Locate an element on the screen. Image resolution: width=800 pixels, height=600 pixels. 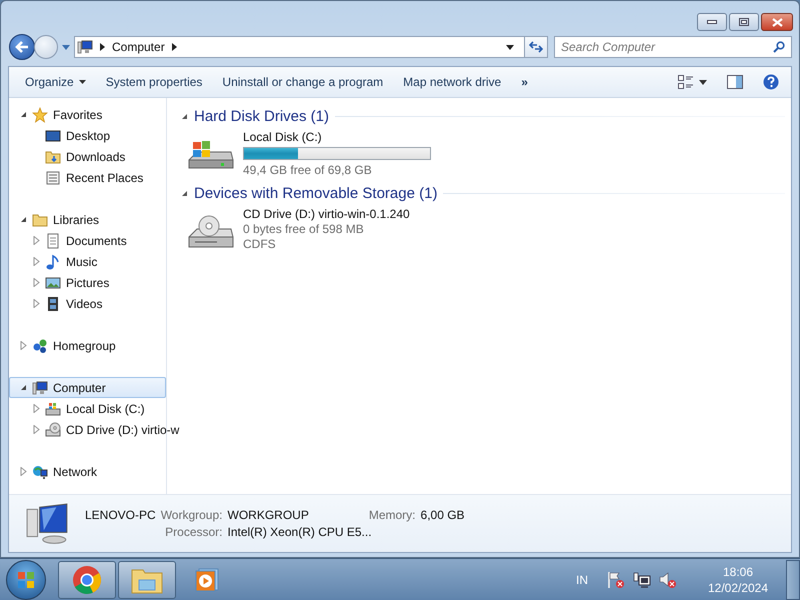
desktop-icon is located at coordinates (53, 136).